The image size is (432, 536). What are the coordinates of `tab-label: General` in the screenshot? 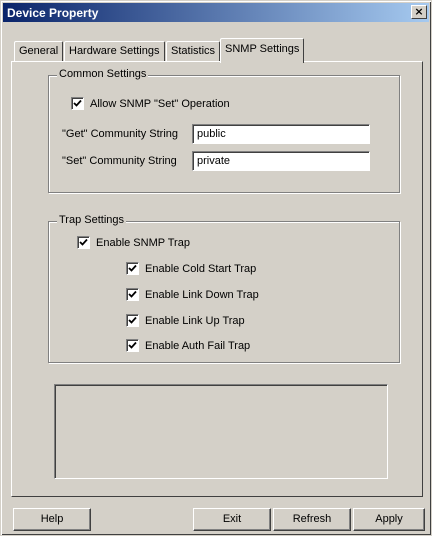 It's located at (39, 51).